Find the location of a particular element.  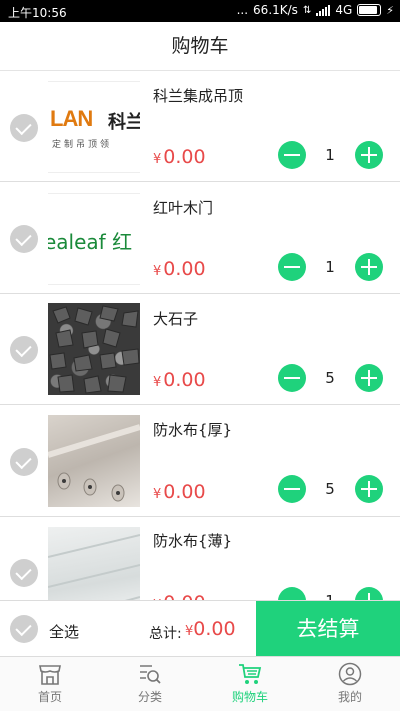

cart-icon is located at coordinates (250, 674).